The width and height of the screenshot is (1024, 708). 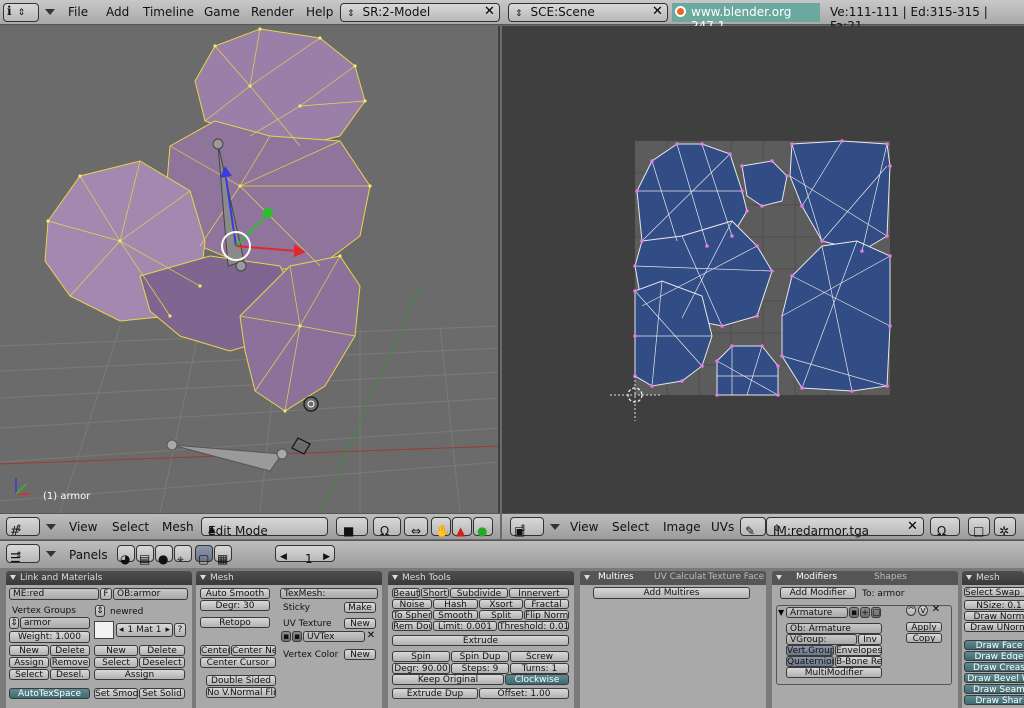 What do you see at coordinates (305, 555) in the screenshot?
I see `frame-number-field: ◀ 1 ▶` at bounding box center [305, 555].